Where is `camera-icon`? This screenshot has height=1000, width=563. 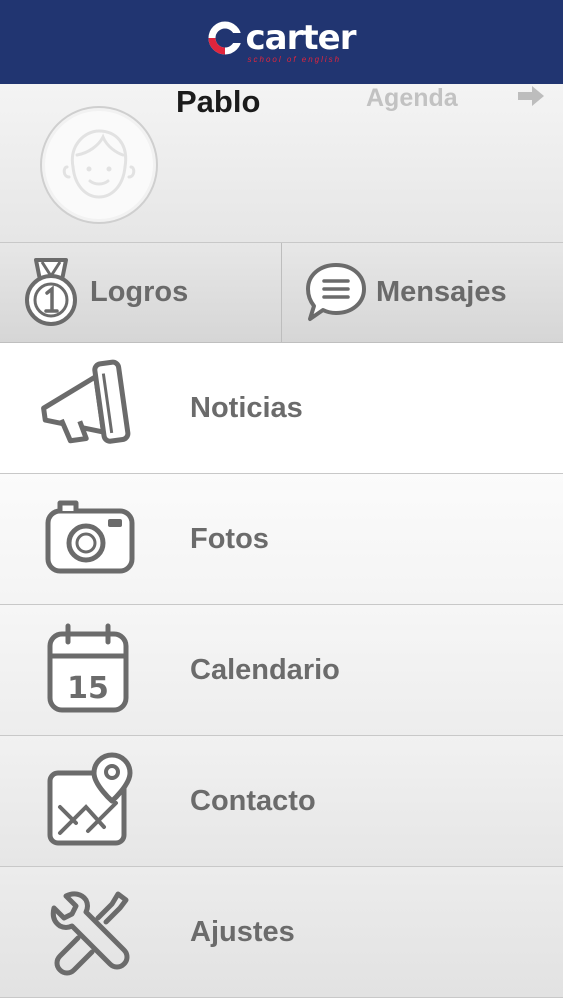
camera-icon is located at coordinates (90, 537).